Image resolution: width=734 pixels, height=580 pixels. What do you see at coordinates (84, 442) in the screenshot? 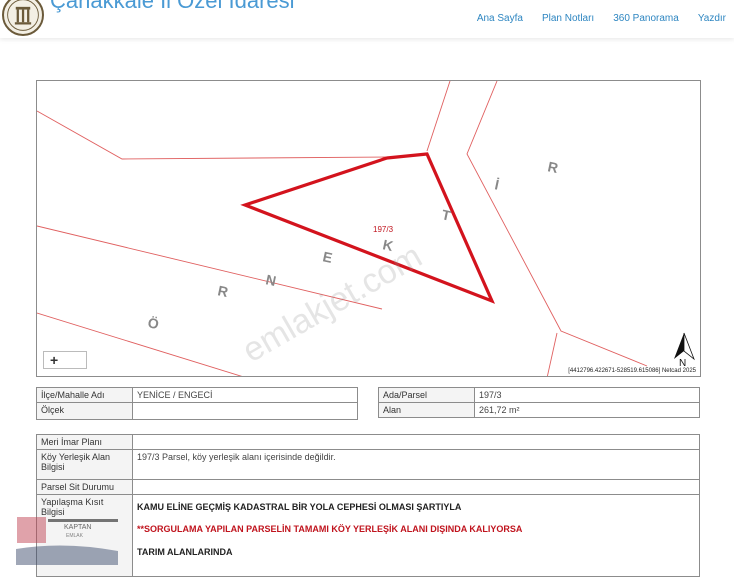
I see `zoning-plan-label: Meri İmar Planı` at bounding box center [84, 442].